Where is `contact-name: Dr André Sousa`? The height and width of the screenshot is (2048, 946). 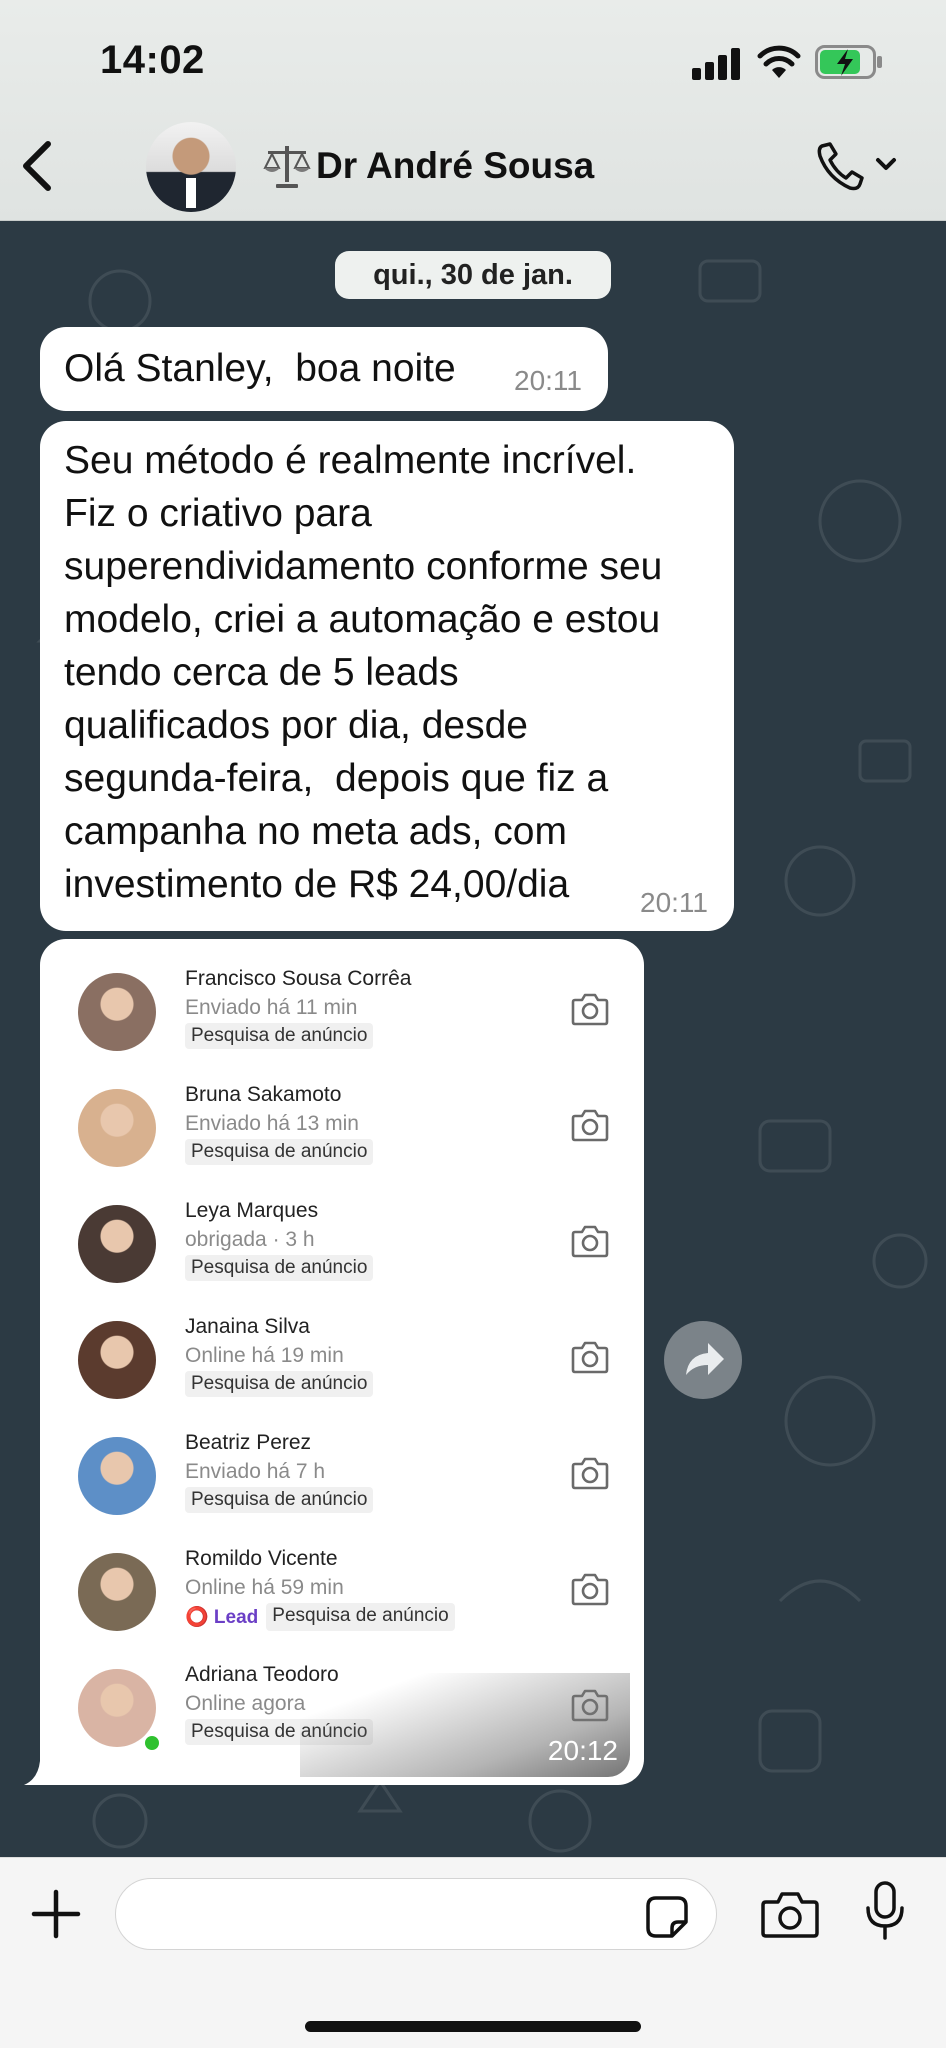 contact-name: Dr André Sousa is located at coordinates (455, 166).